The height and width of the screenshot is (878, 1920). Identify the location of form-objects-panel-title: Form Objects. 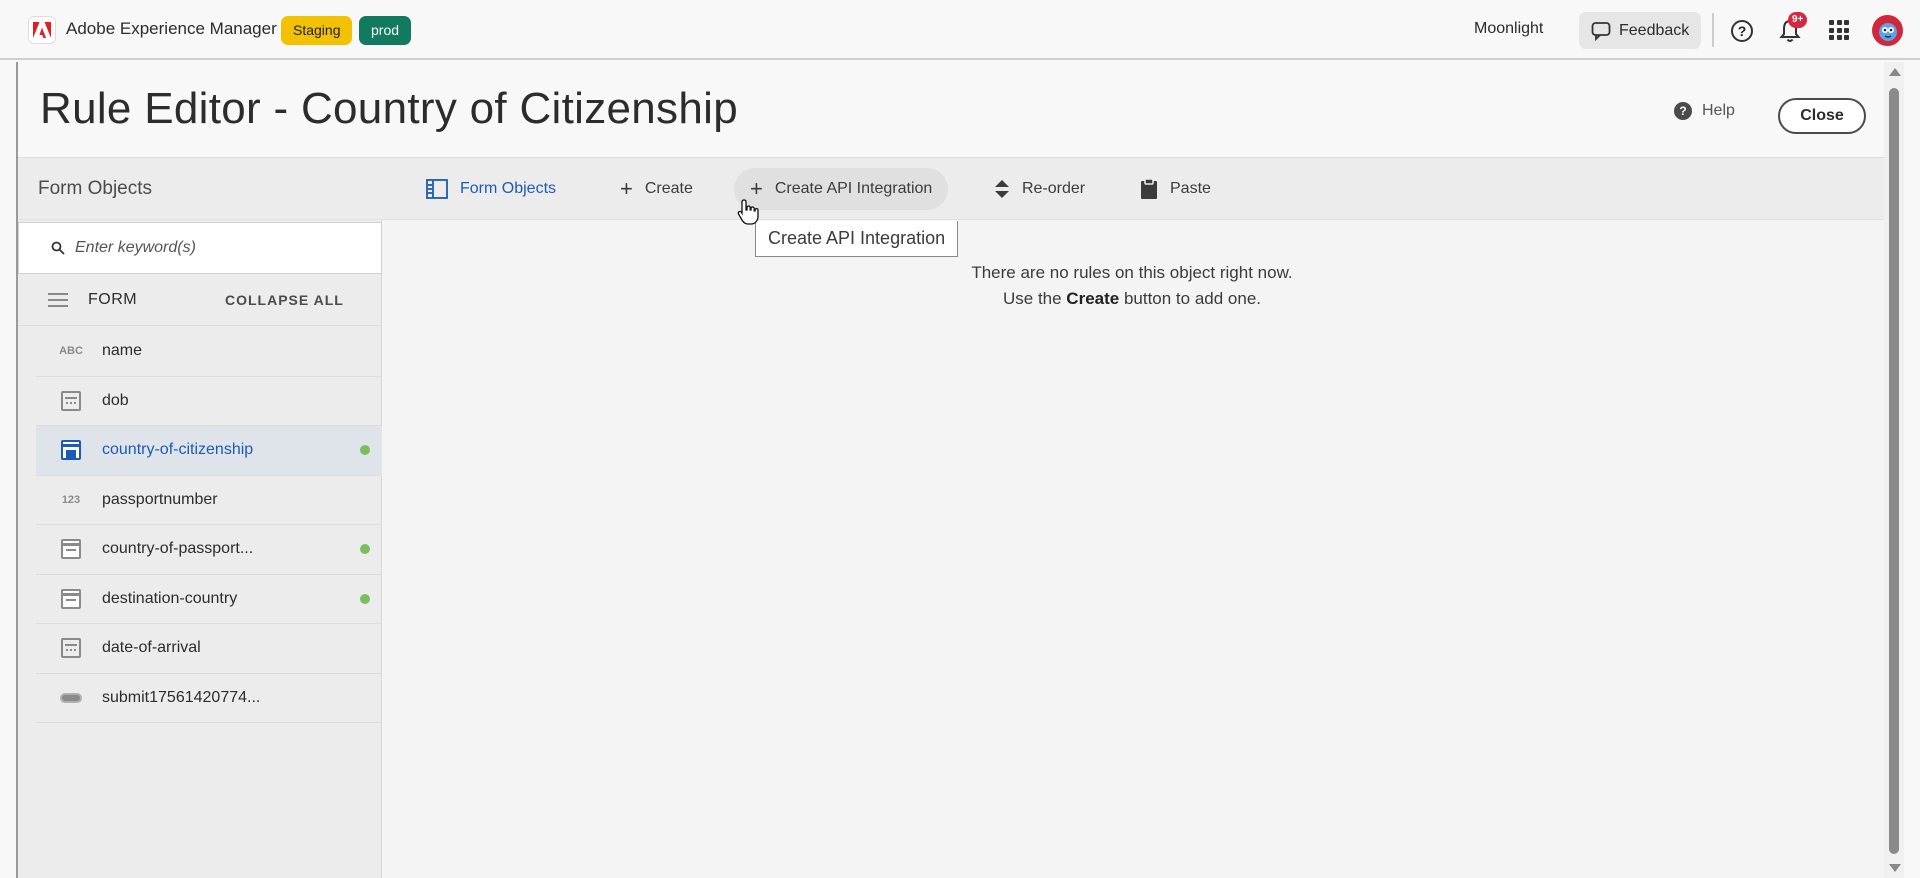
(95, 188).